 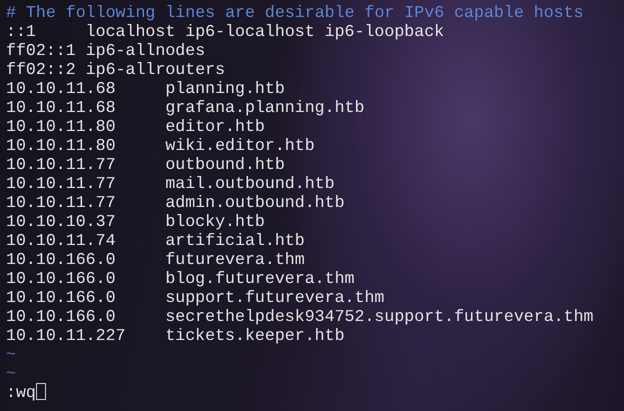 I want to click on hostname: ip6-allrouters, so click(x=156, y=69).